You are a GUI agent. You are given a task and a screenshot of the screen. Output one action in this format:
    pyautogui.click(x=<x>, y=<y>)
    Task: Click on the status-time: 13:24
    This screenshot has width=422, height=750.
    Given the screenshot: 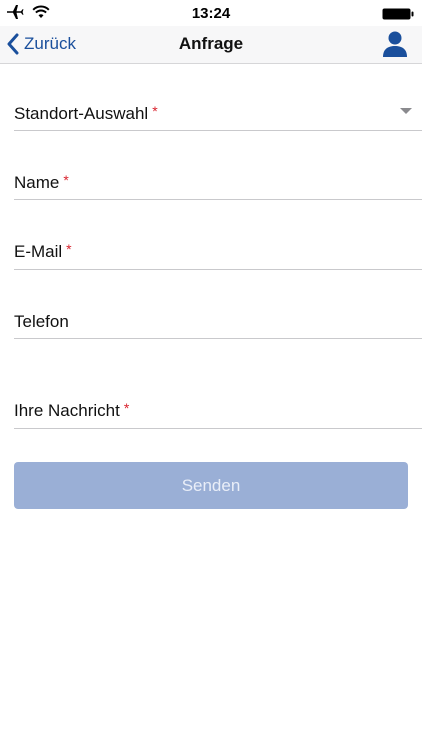 What is the action you would take?
    pyautogui.click(x=211, y=13)
    